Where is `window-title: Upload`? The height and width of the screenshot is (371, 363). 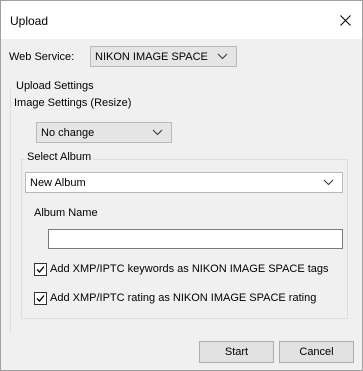 window-title: Upload is located at coordinates (29, 21).